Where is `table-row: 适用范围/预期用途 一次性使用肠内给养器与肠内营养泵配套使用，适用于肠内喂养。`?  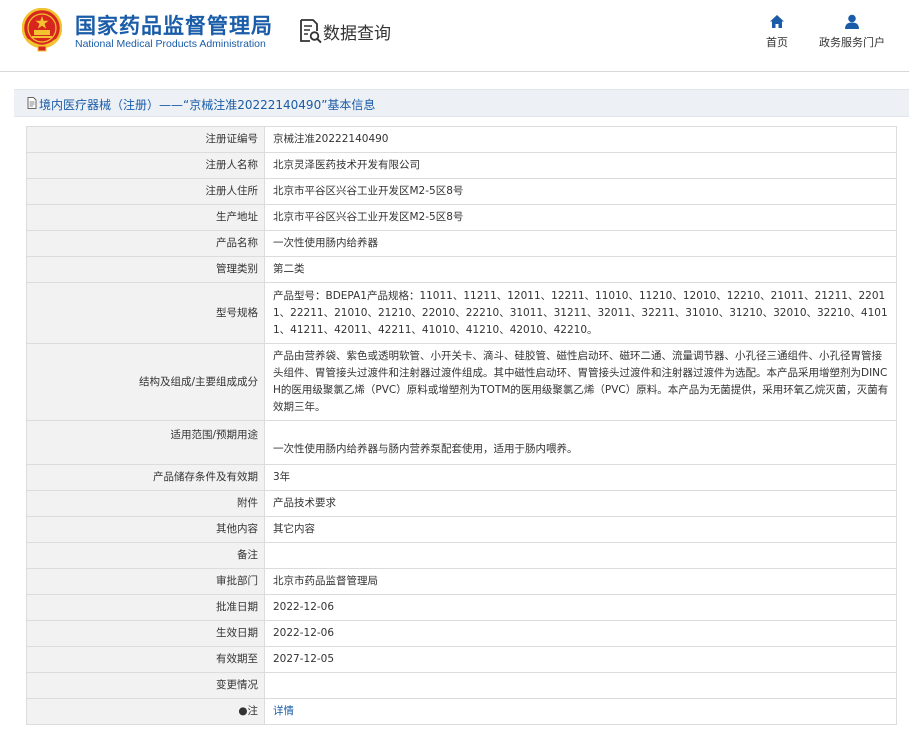 table-row: 适用范围/预期用途 一次性使用肠内给养器与肠内营养泵配套使用，适用于肠内喂养。 is located at coordinates (461, 442).